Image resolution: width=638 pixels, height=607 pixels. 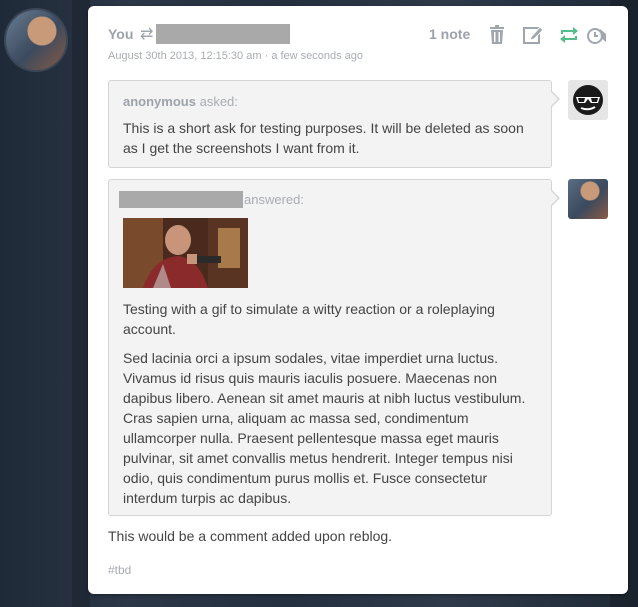 What do you see at coordinates (181, 199) in the screenshot?
I see `redacted-answerer-name` at bounding box center [181, 199].